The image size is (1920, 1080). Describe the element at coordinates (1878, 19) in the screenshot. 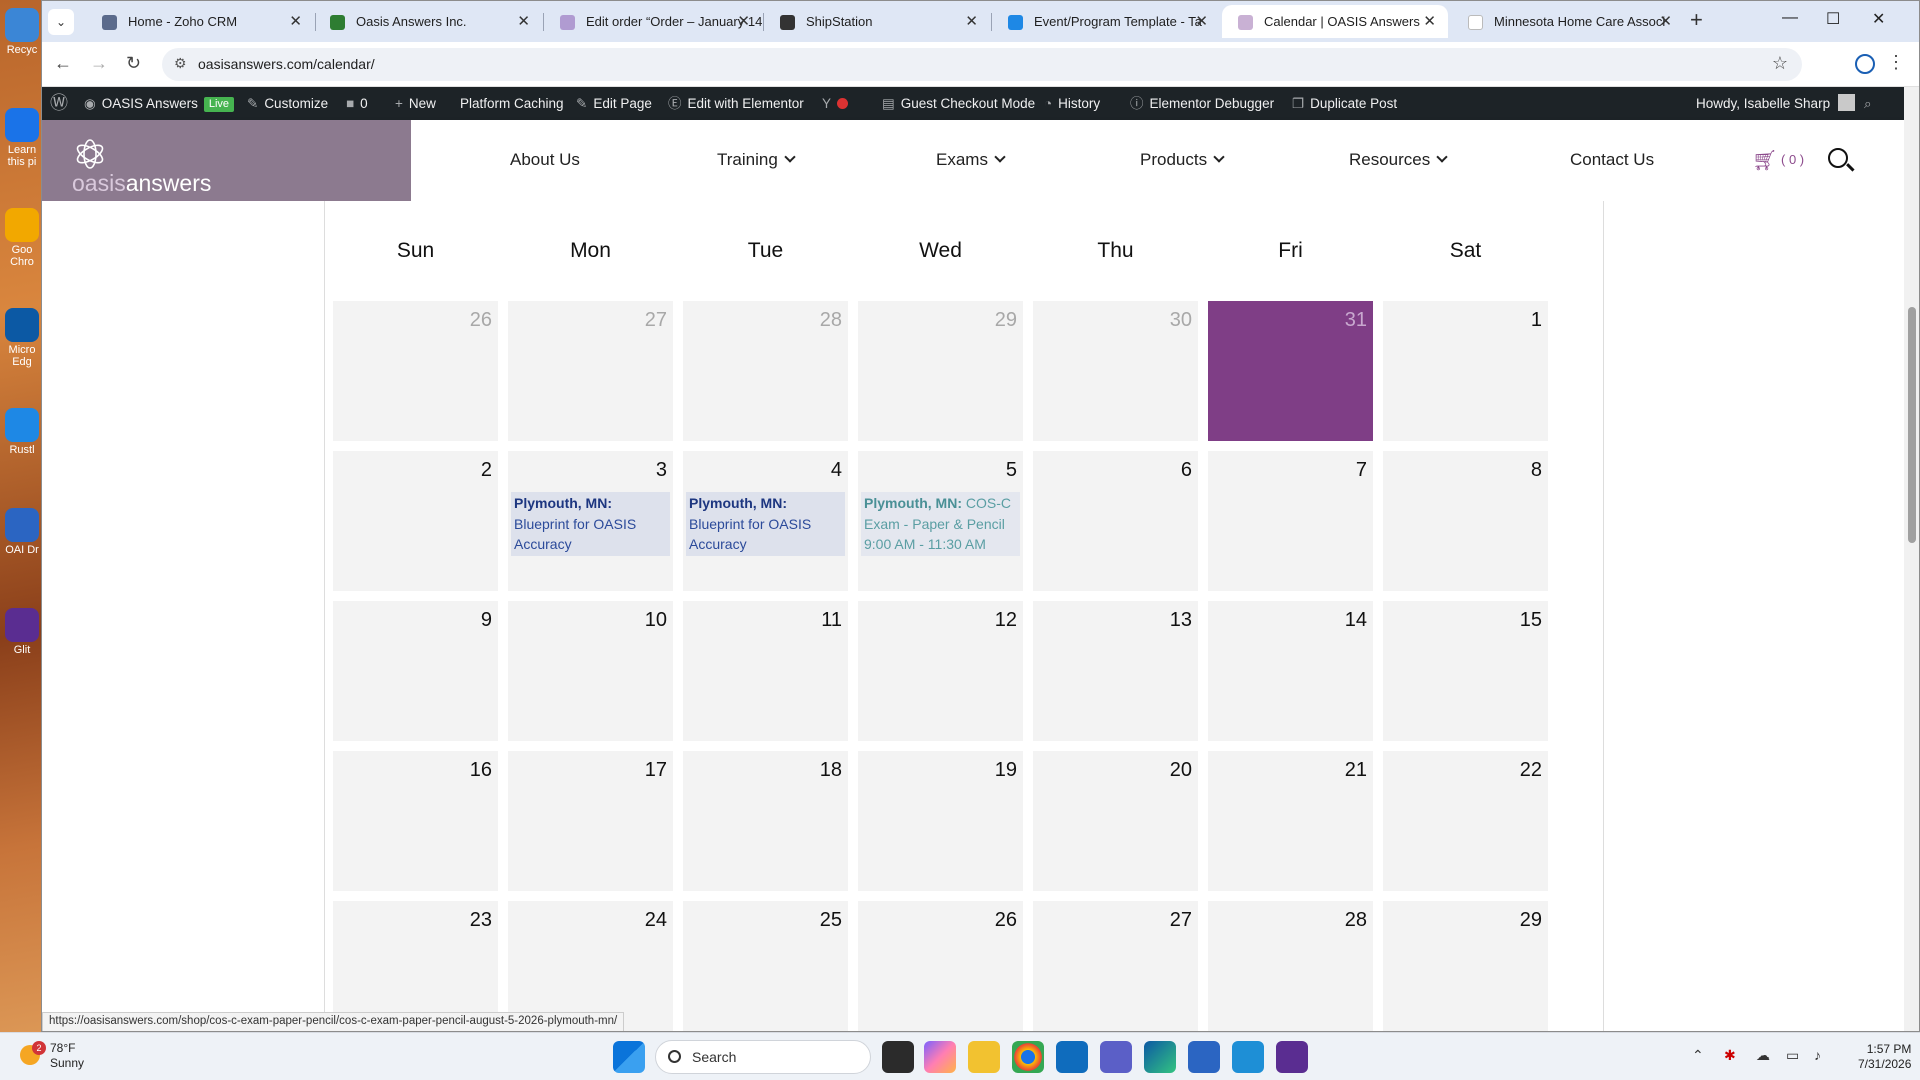

I see `close-window-icon: ✕` at that location.